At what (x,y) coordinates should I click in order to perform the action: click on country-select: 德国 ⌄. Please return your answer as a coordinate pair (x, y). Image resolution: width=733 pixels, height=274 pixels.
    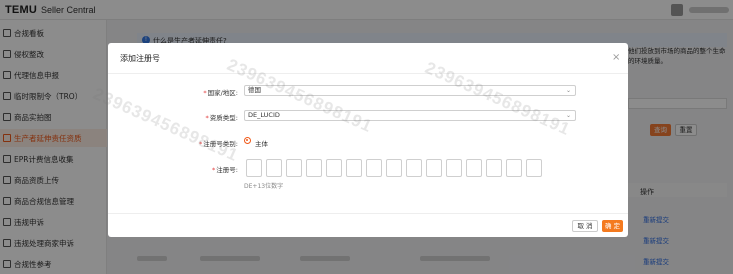
    Looking at the image, I should click on (410, 90).